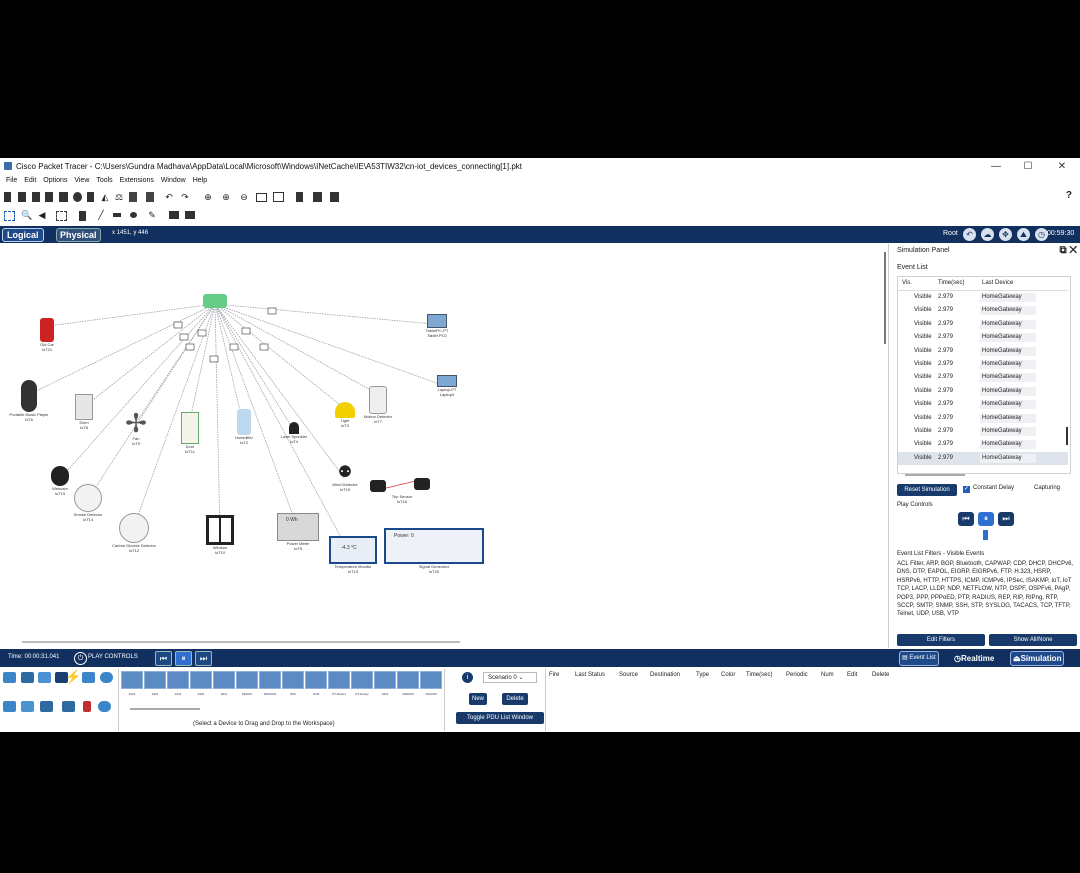 The width and height of the screenshot is (1080, 873). I want to click on copy-icon, so click(90, 197).